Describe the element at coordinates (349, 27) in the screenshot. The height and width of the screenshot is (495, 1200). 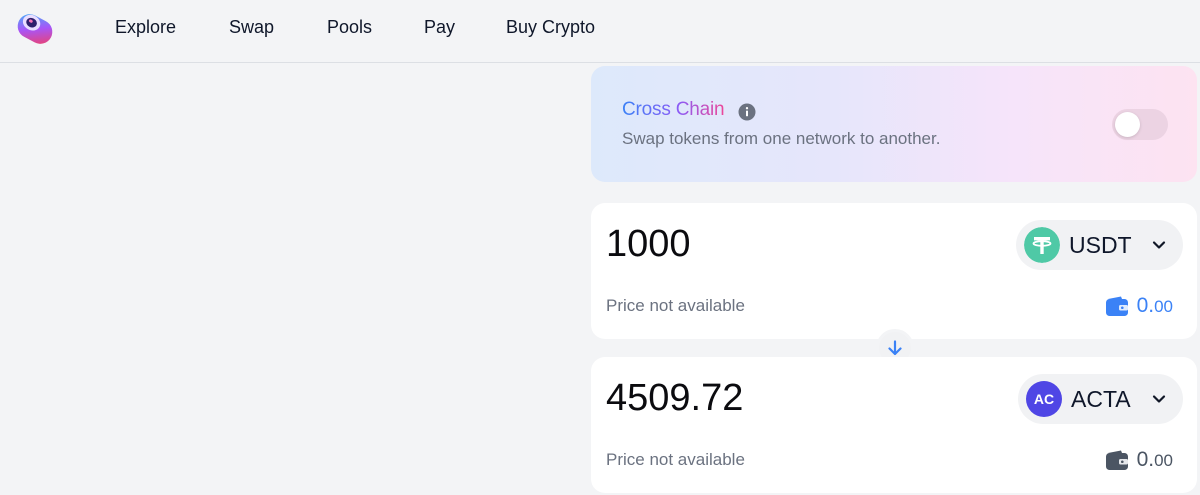
I see `nav-pools: Pools` at that location.